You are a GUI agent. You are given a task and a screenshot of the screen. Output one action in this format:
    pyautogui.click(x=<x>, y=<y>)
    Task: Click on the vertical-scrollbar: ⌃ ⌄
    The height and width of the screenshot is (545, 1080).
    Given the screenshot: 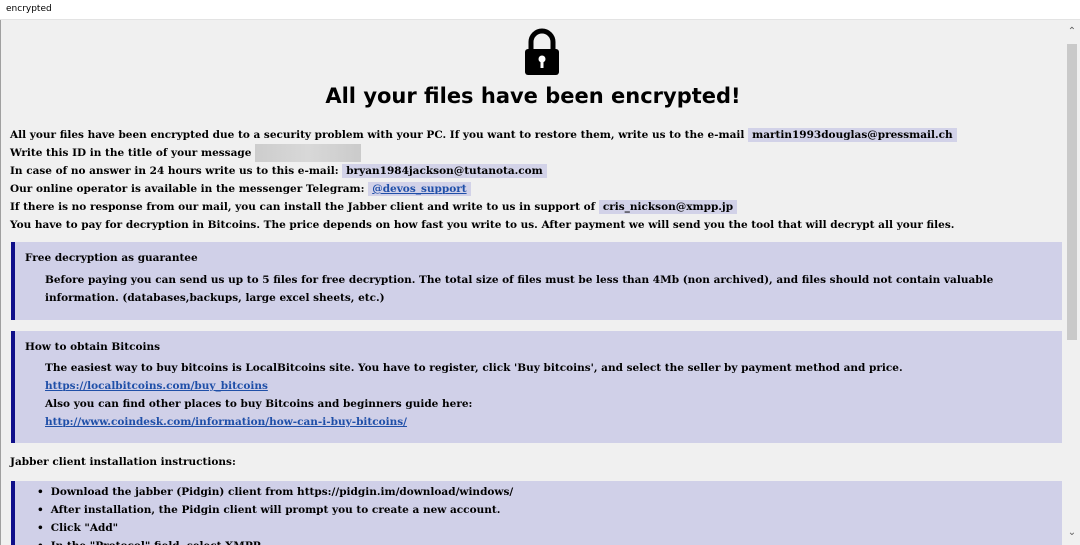 What is the action you would take?
    pyautogui.click(x=1072, y=282)
    